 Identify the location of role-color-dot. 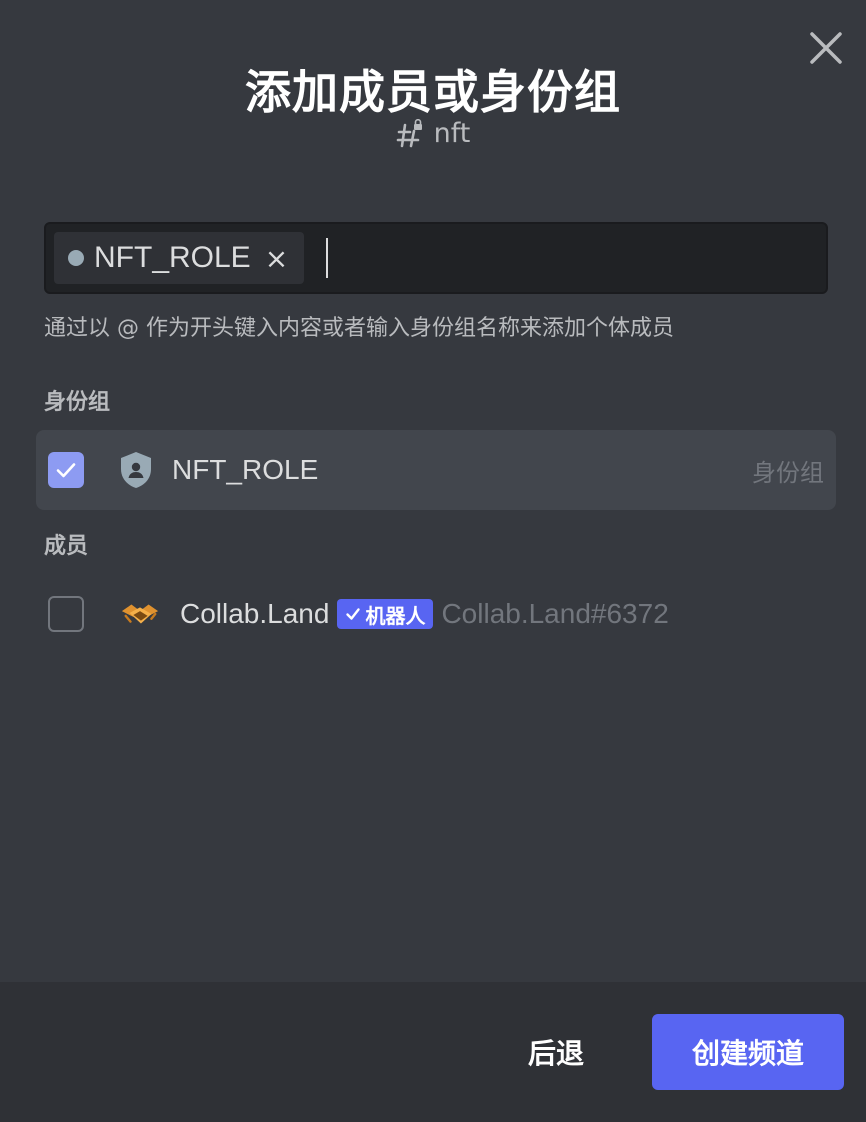
(76, 258).